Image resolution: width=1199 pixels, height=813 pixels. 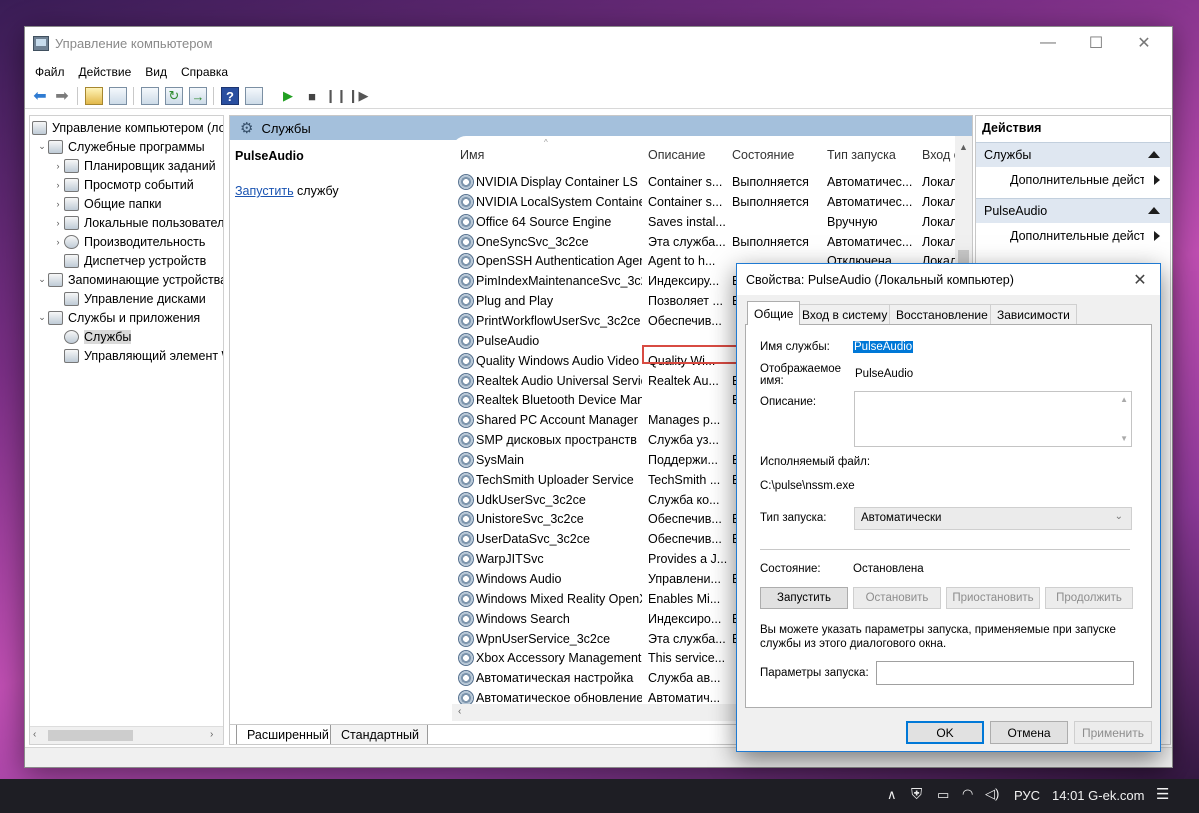 What do you see at coordinates (1113, 732) in the screenshot?
I see `apply-button: Применить` at bounding box center [1113, 732].